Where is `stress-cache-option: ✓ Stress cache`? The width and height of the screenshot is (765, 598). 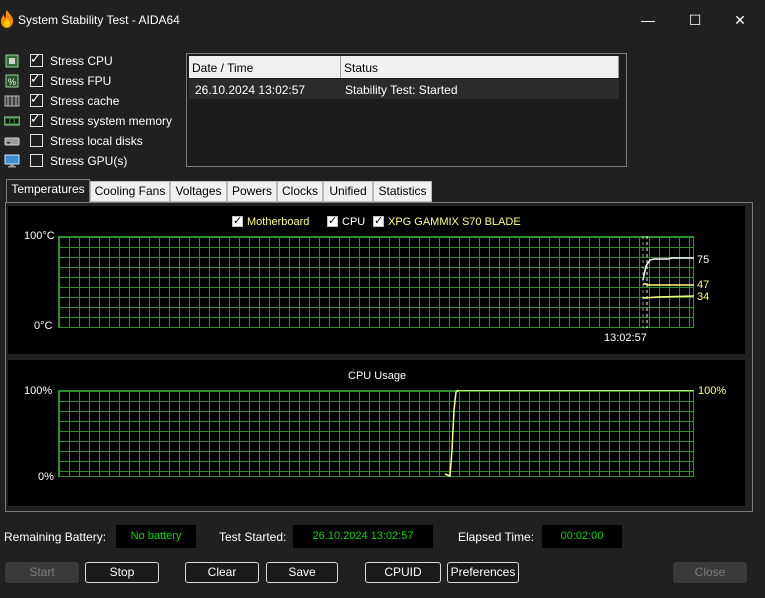
stress-cache-option: ✓ Stress cache is located at coordinates (94, 101).